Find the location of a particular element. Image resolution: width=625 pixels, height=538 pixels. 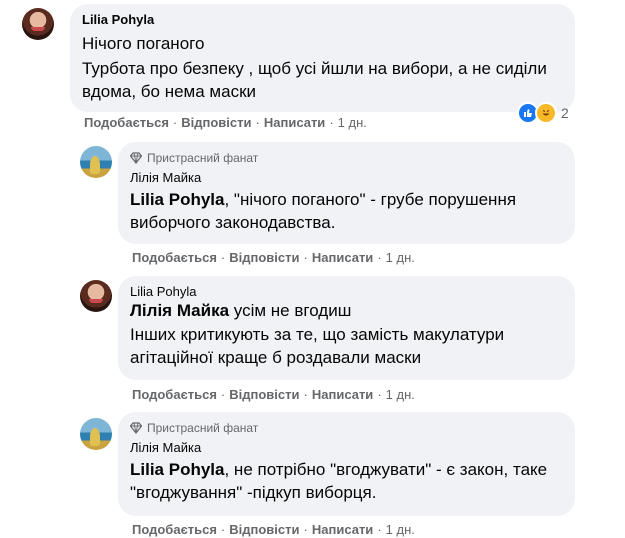

reaction-count: 2 is located at coordinates (565, 113).